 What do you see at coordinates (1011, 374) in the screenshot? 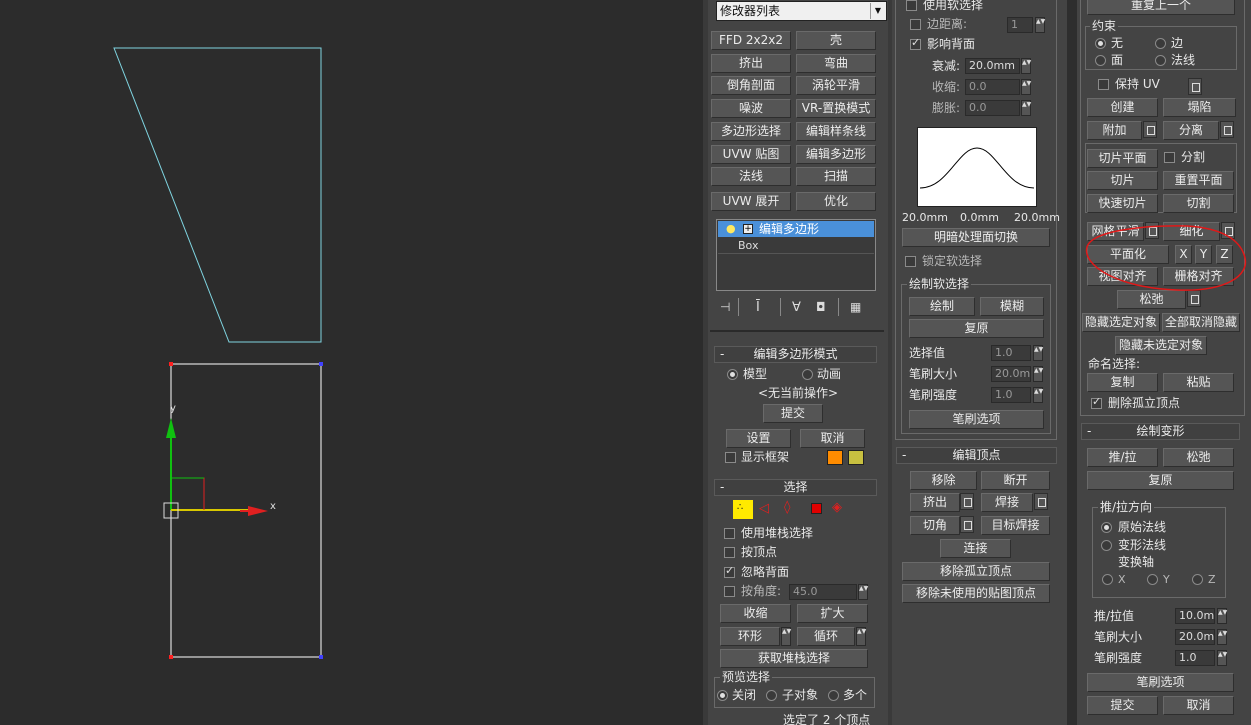
I see `brush-size-spinner: 20.0mm` at bounding box center [1011, 374].